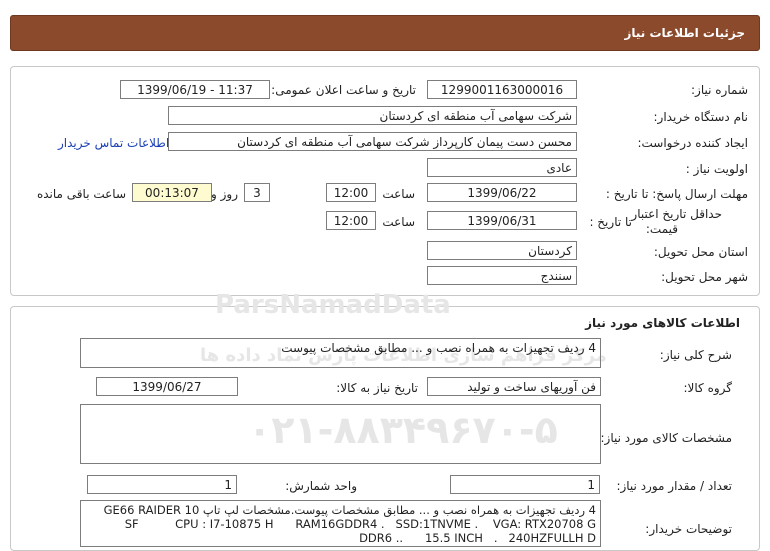  I want to click on province-label: استان محل تحویل:, so click(700, 252).